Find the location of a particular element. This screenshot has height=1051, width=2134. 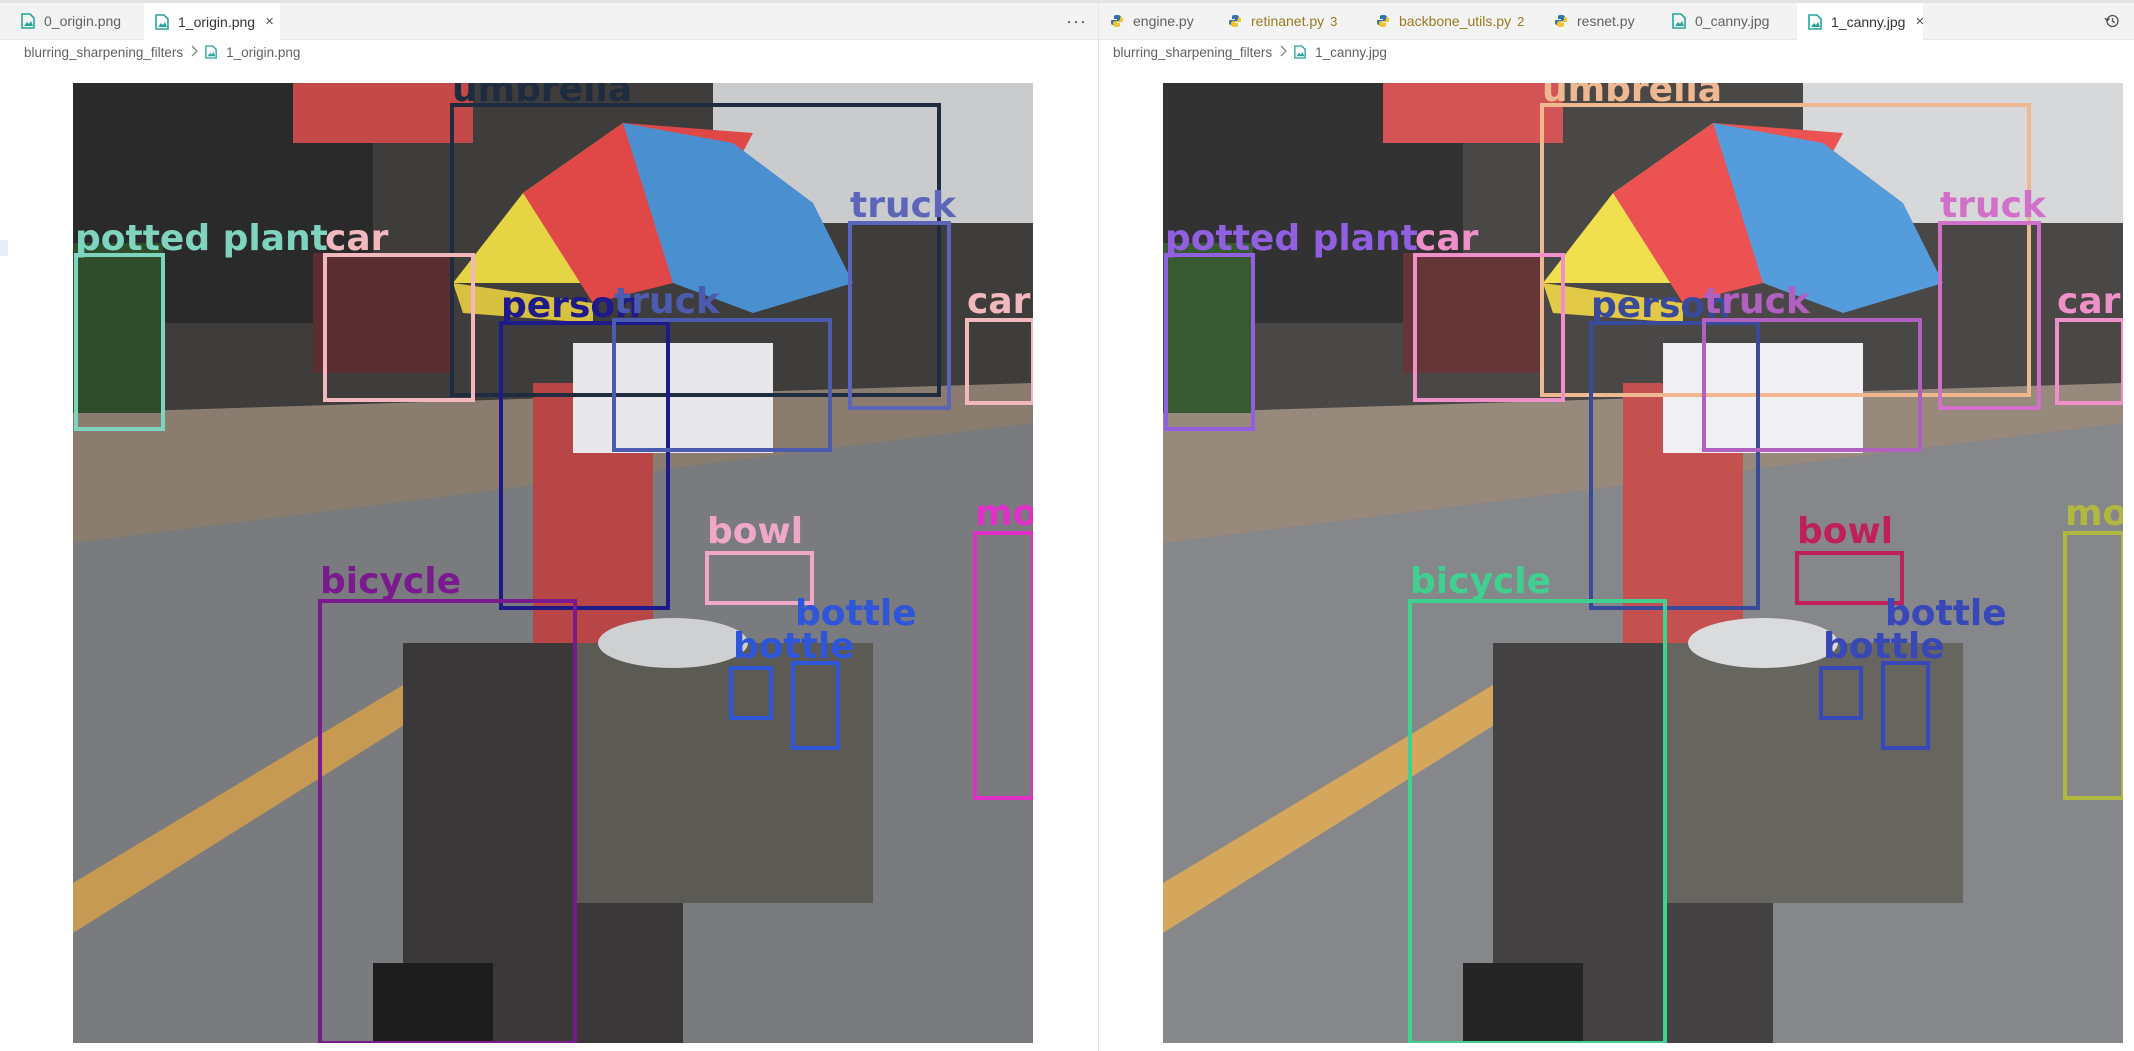

tab-label: 0_canny.jpg is located at coordinates (1732, 21).